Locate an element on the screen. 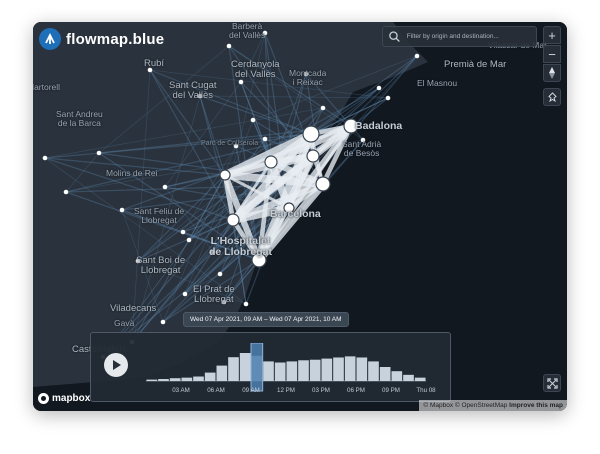  place-label: Badalona is located at coordinates (379, 126).